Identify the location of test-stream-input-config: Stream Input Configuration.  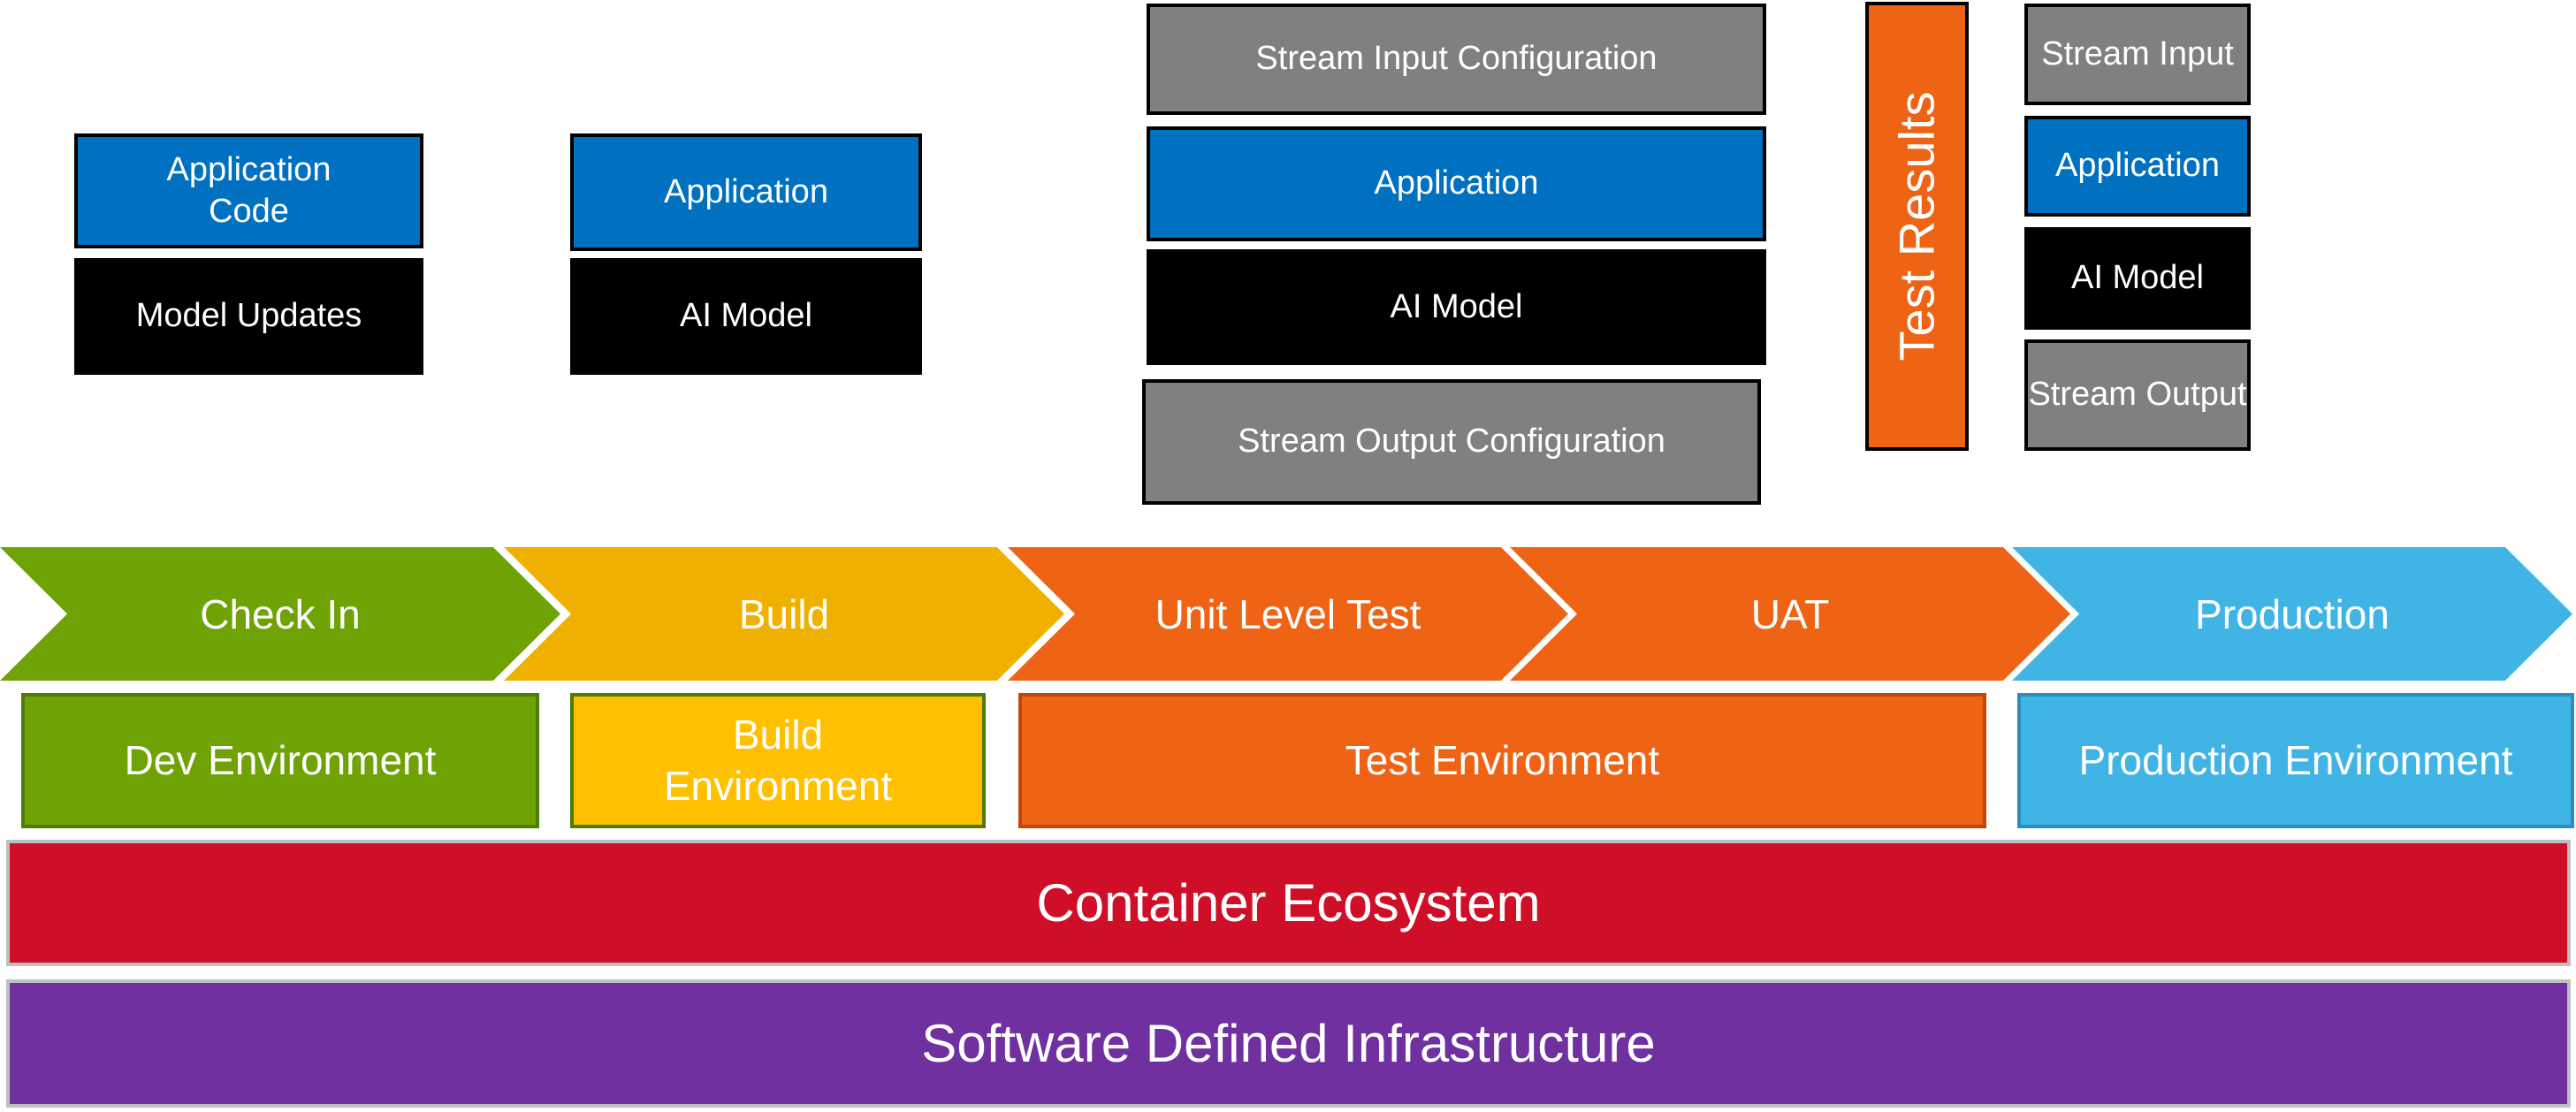
(1456, 59).